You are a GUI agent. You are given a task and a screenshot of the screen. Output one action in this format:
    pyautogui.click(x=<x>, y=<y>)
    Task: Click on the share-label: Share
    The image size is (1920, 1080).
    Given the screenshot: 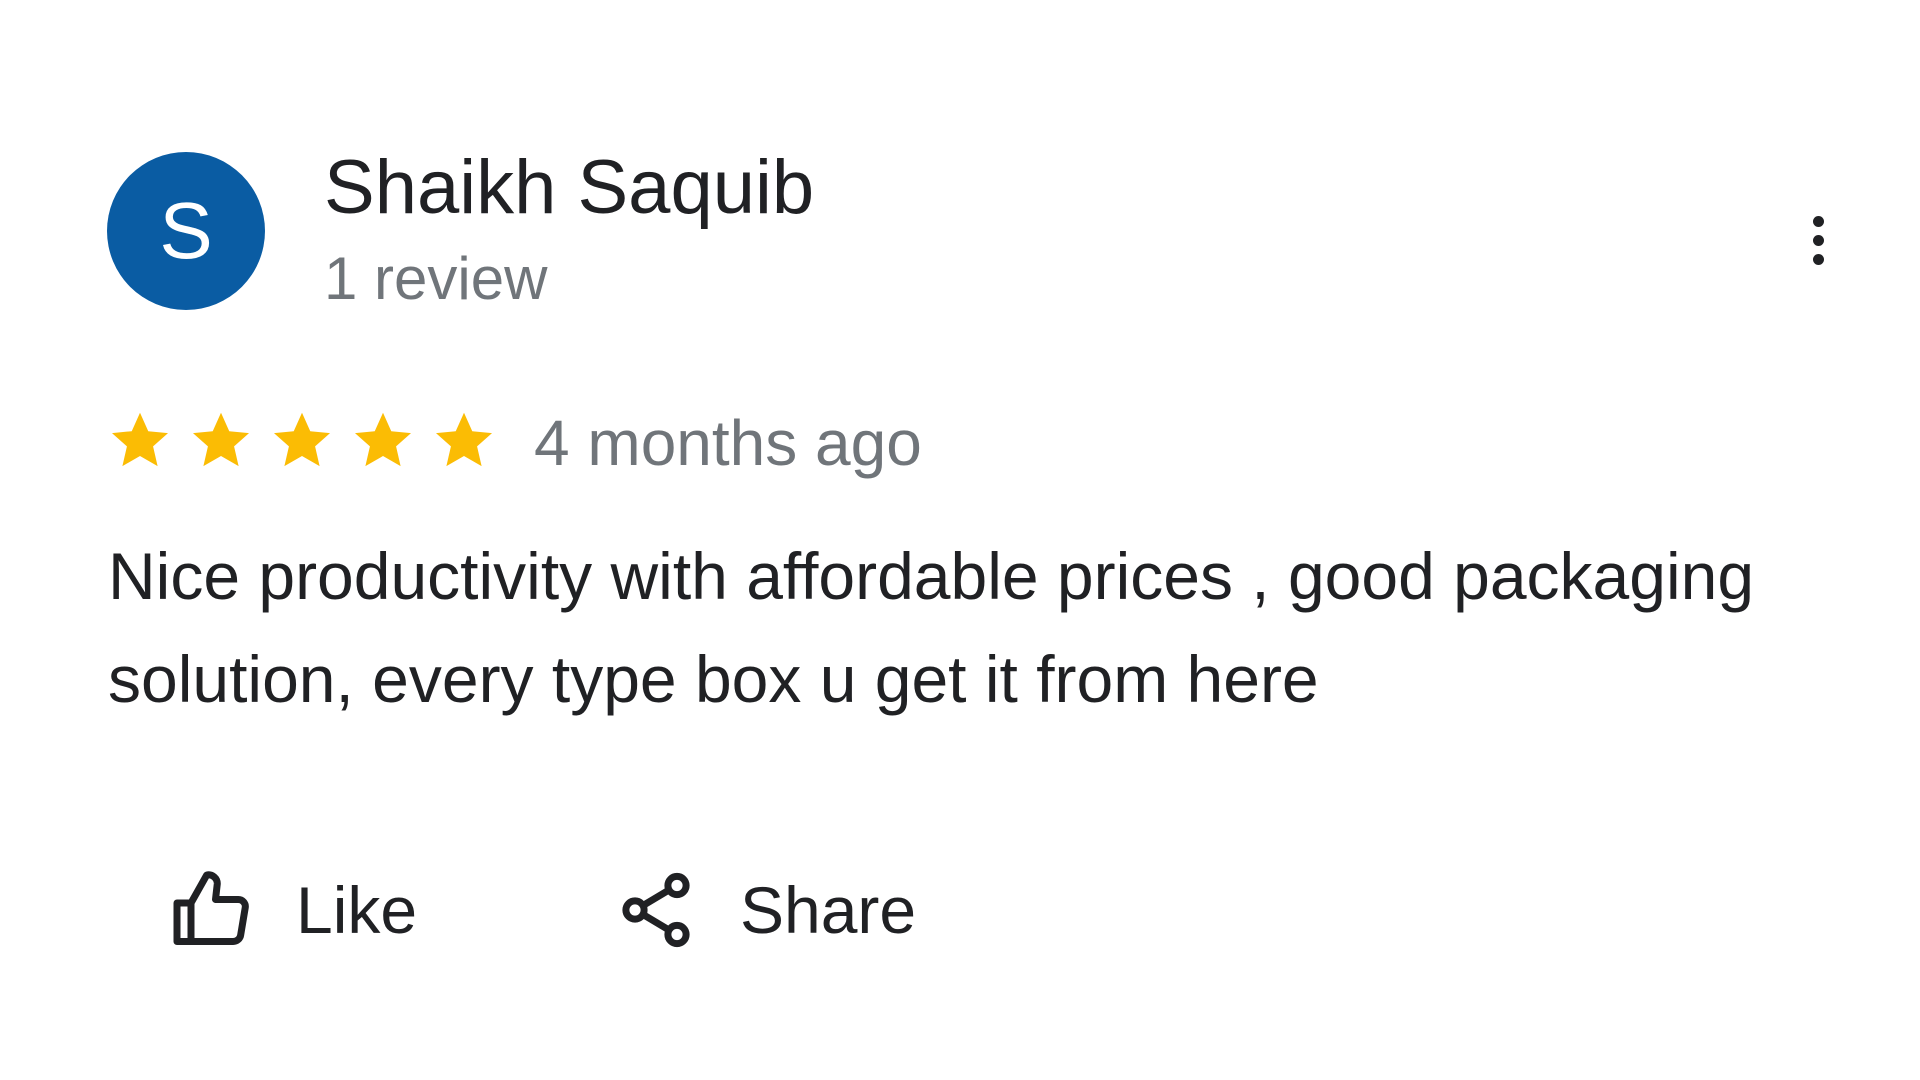 What is the action you would take?
    pyautogui.click(x=828, y=910)
    